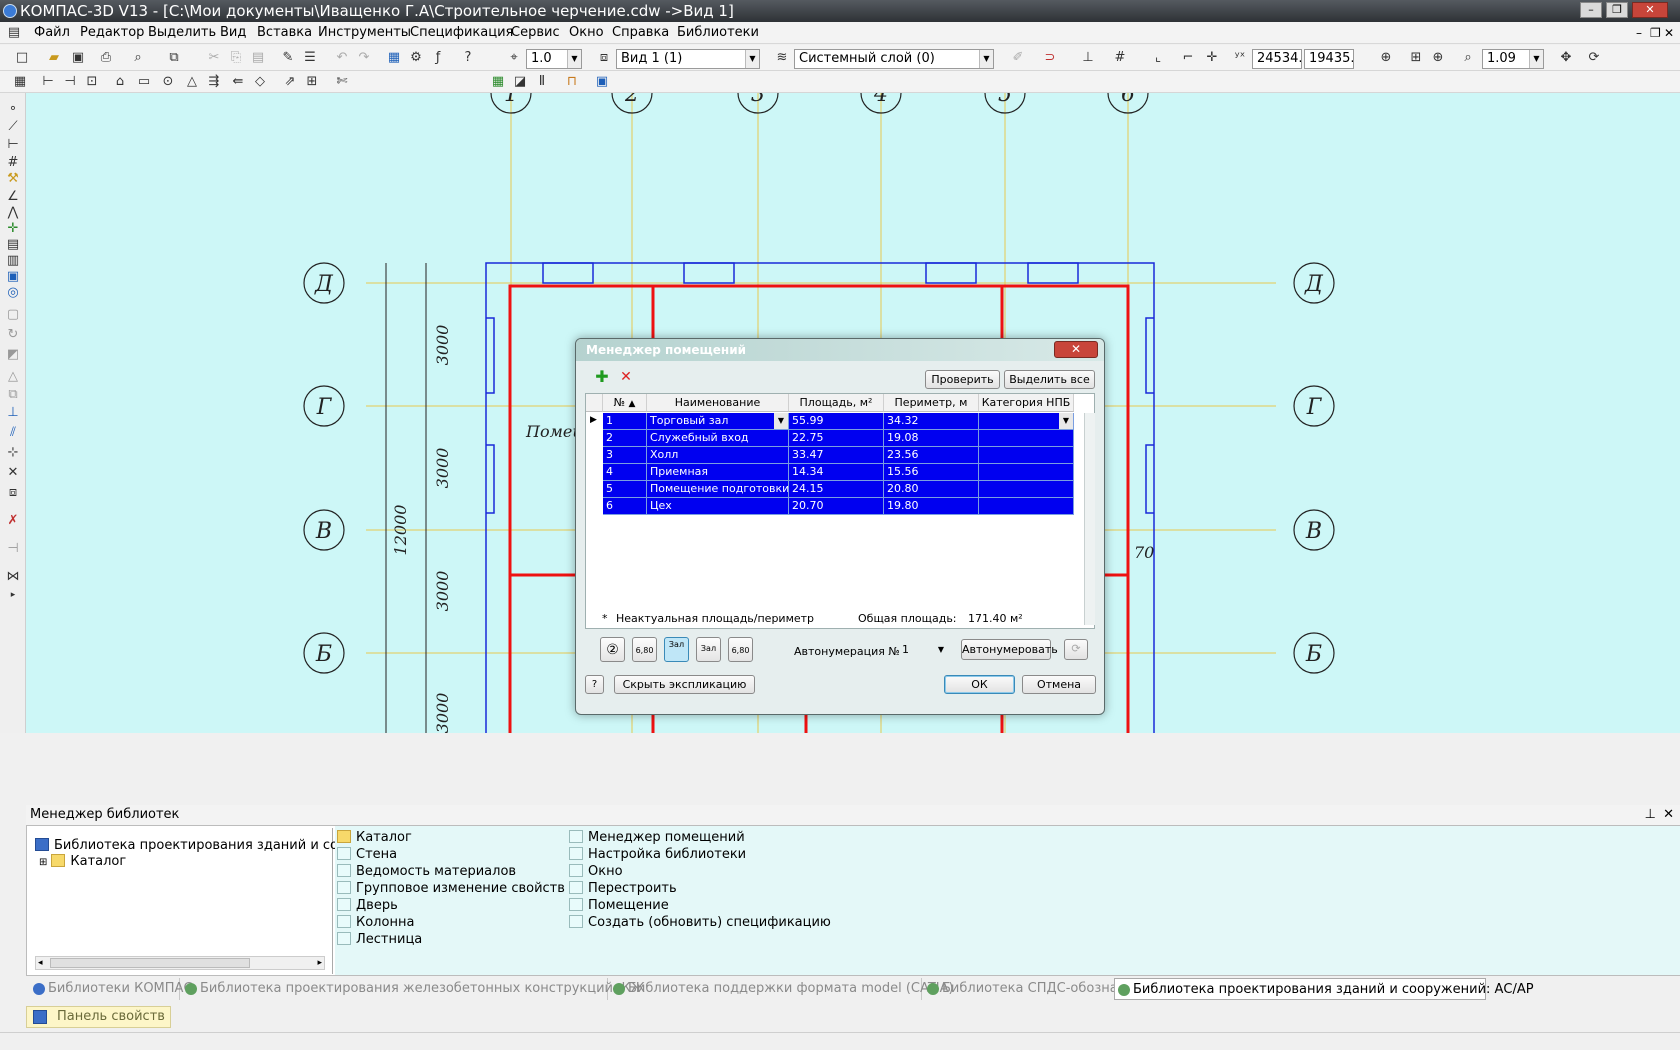 The height and width of the screenshot is (1050, 1680). Describe the element at coordinates (13, 145) in the screenshot. I see `dim-tool-icon: ⊢` at that location.